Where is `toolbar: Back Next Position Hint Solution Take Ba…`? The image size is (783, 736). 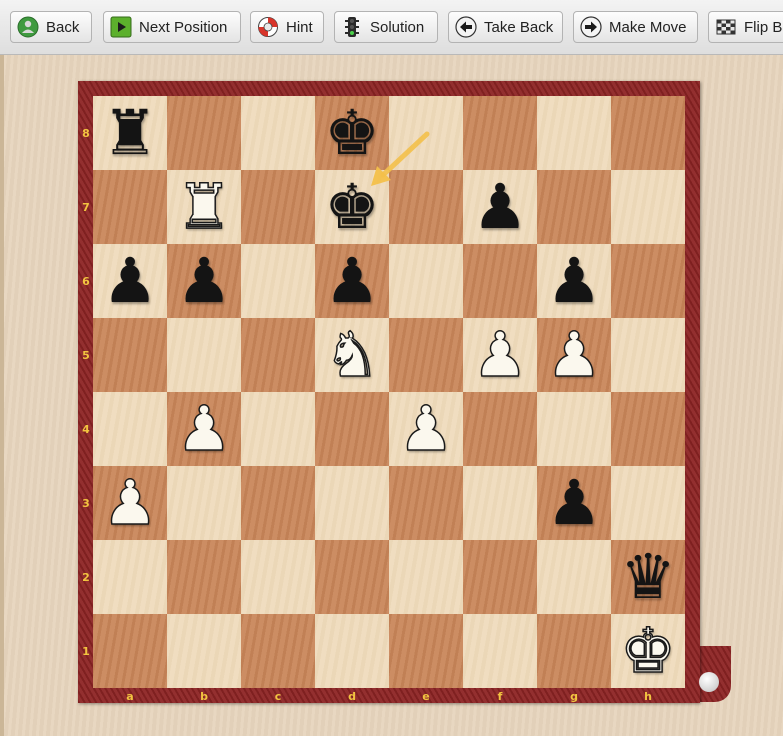
toolbar: Back Next Position Hint Solution Take Ba… is located at coordinates (391, 27).